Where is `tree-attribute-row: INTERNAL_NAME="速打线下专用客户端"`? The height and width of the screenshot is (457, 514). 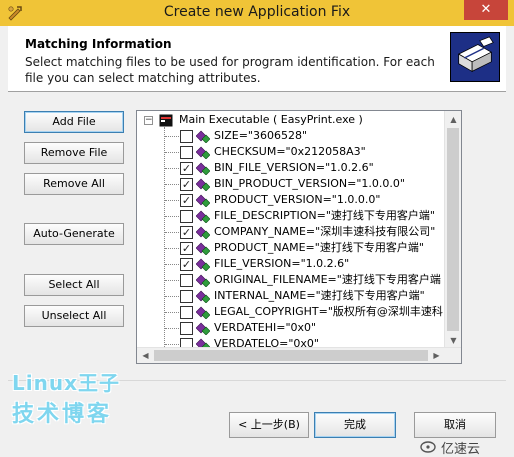 tree-attribute-row: INTERNAL_NAME="速打线下专用客户端" is located at coordinates (292, 296).